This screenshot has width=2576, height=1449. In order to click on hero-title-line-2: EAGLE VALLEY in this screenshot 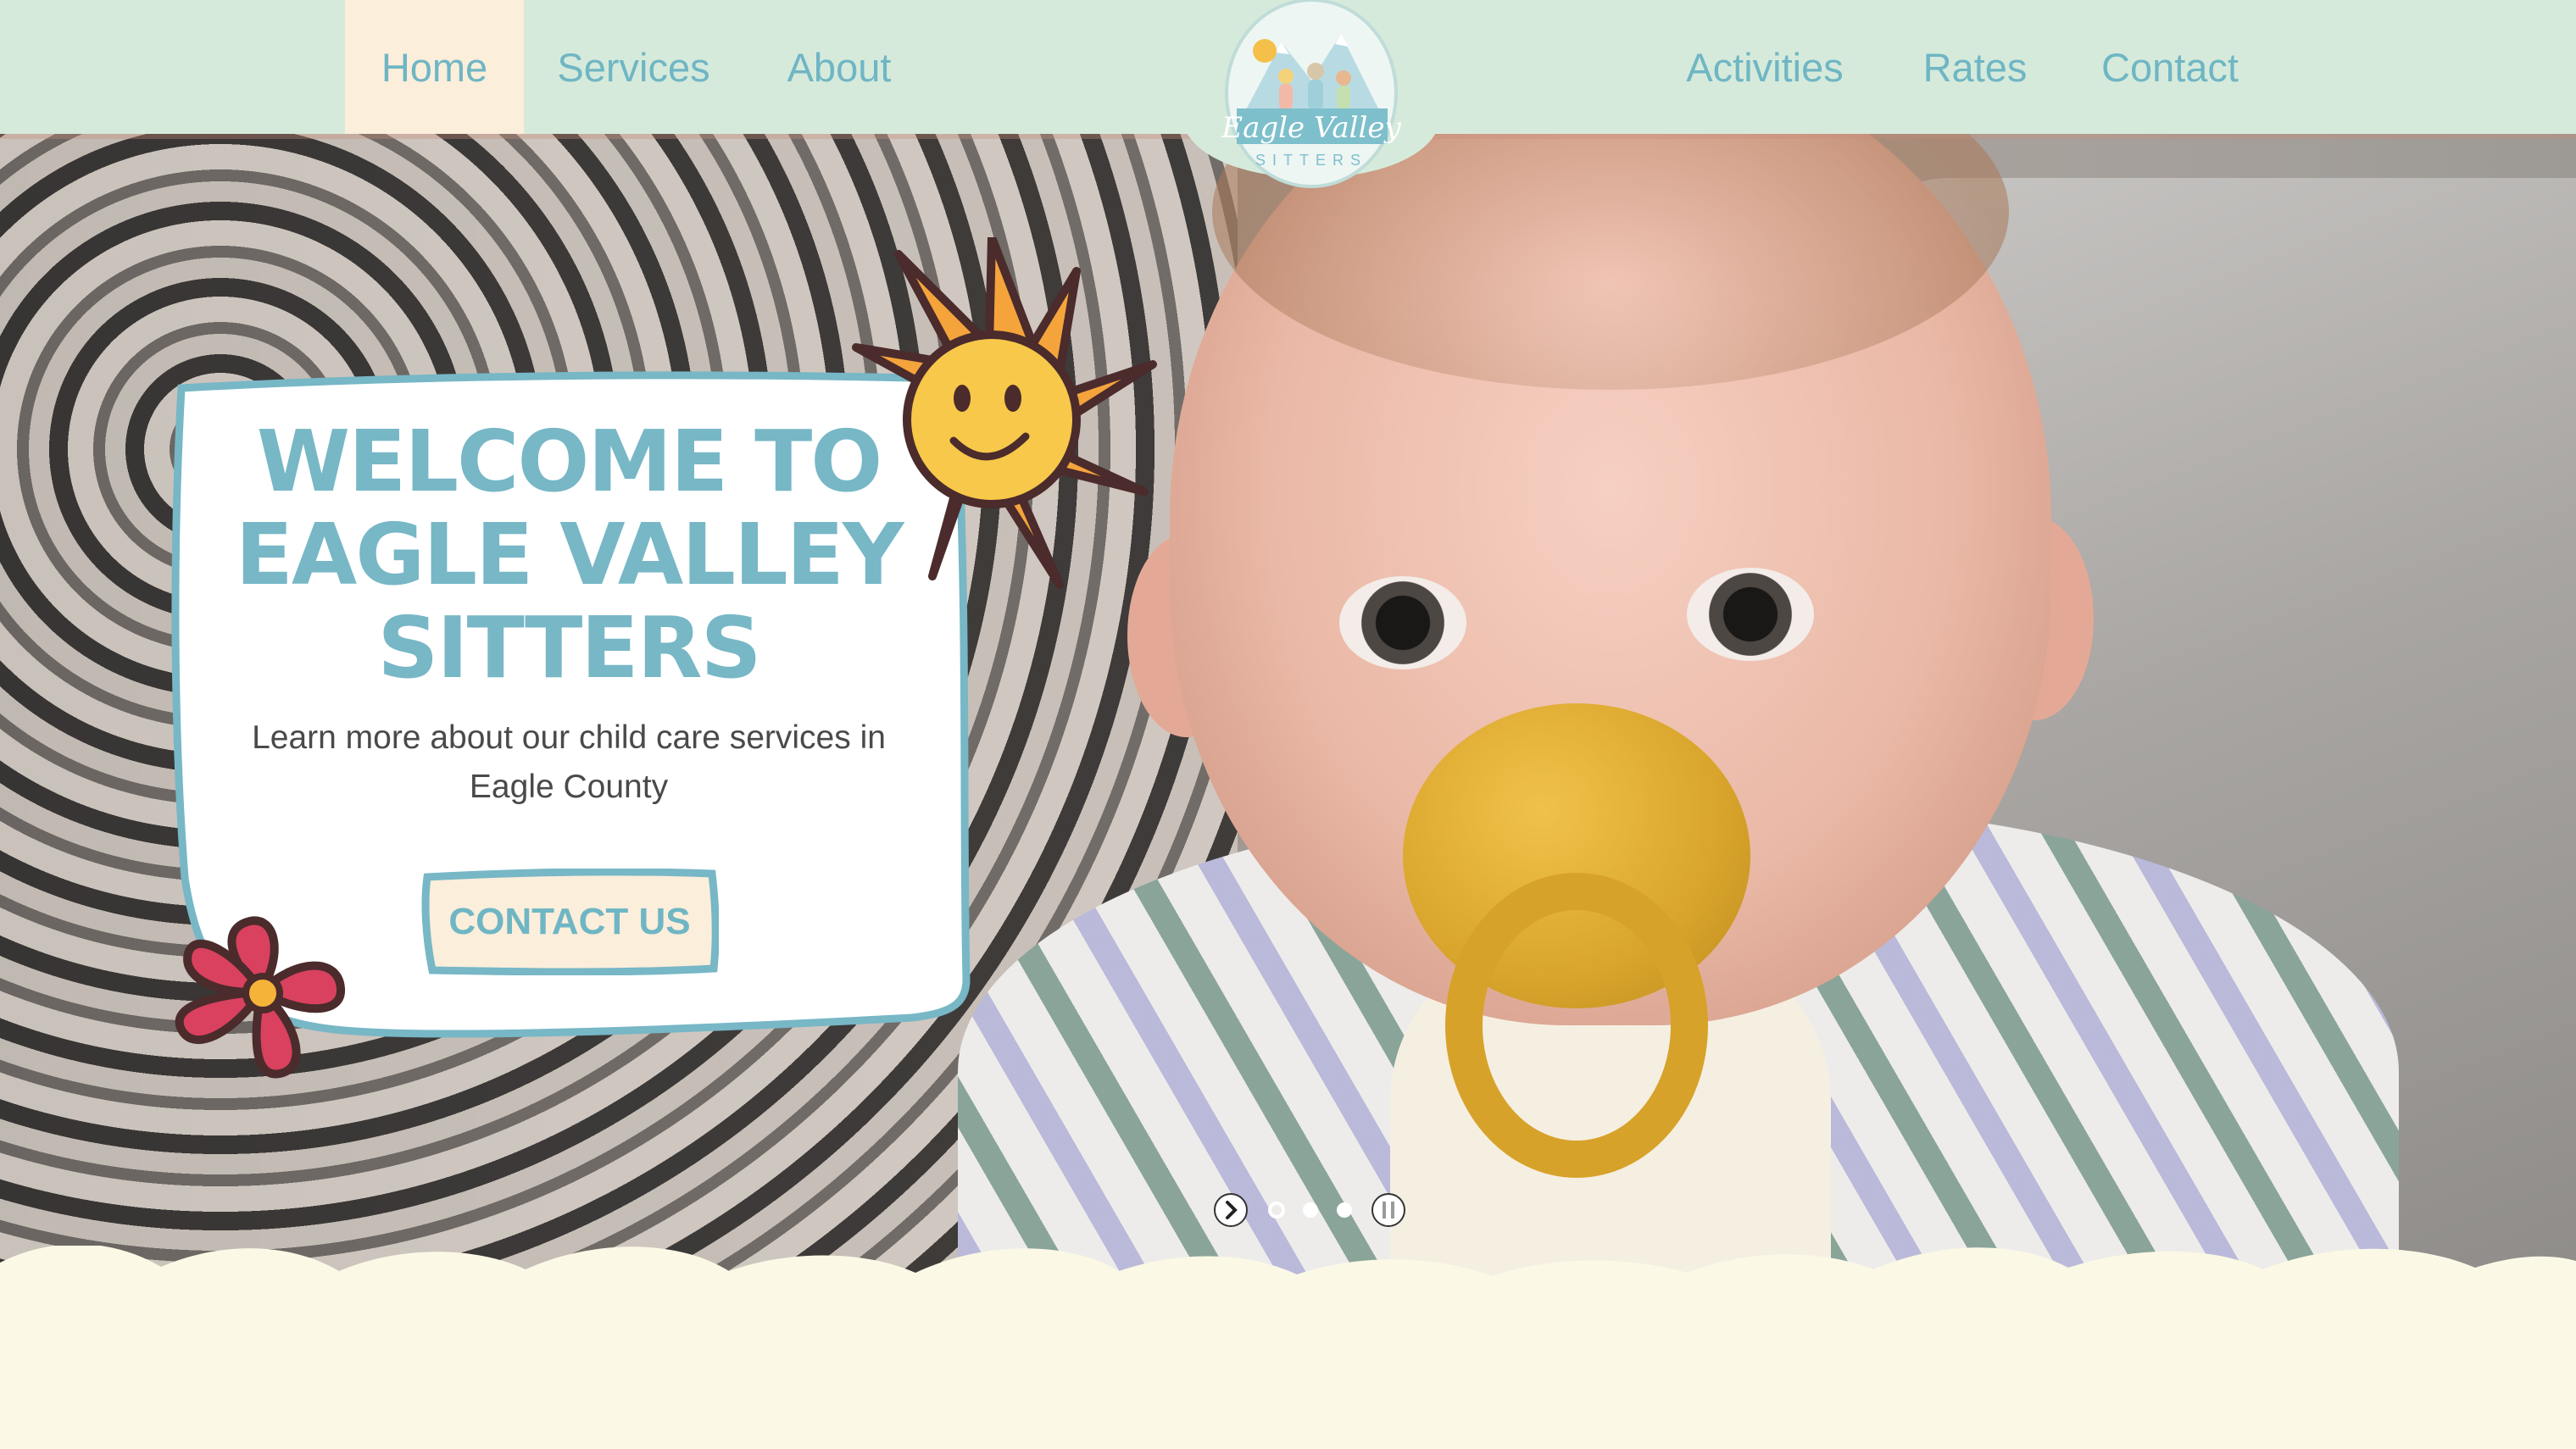, I will do `click(569, 554)`.